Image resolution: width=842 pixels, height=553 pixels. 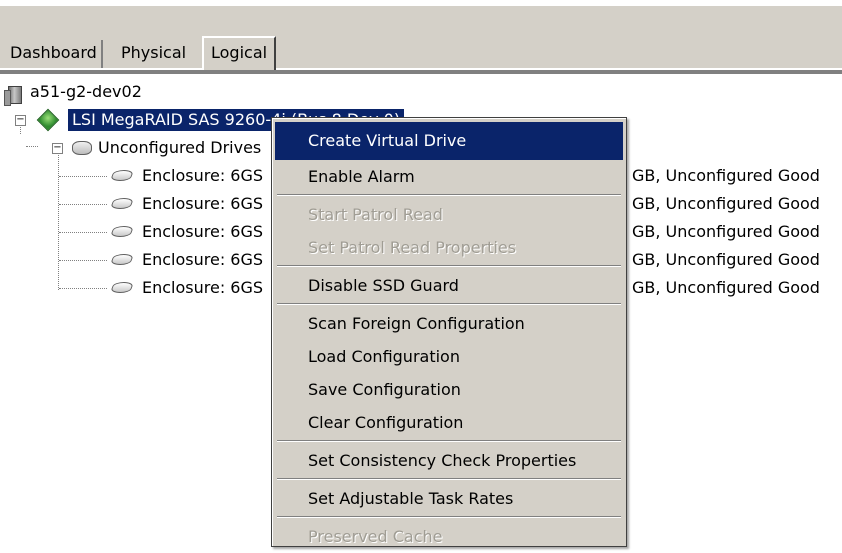 I want to click on menu-item-clear-configuration: Clear Configuration, so click(x=449, y=422).